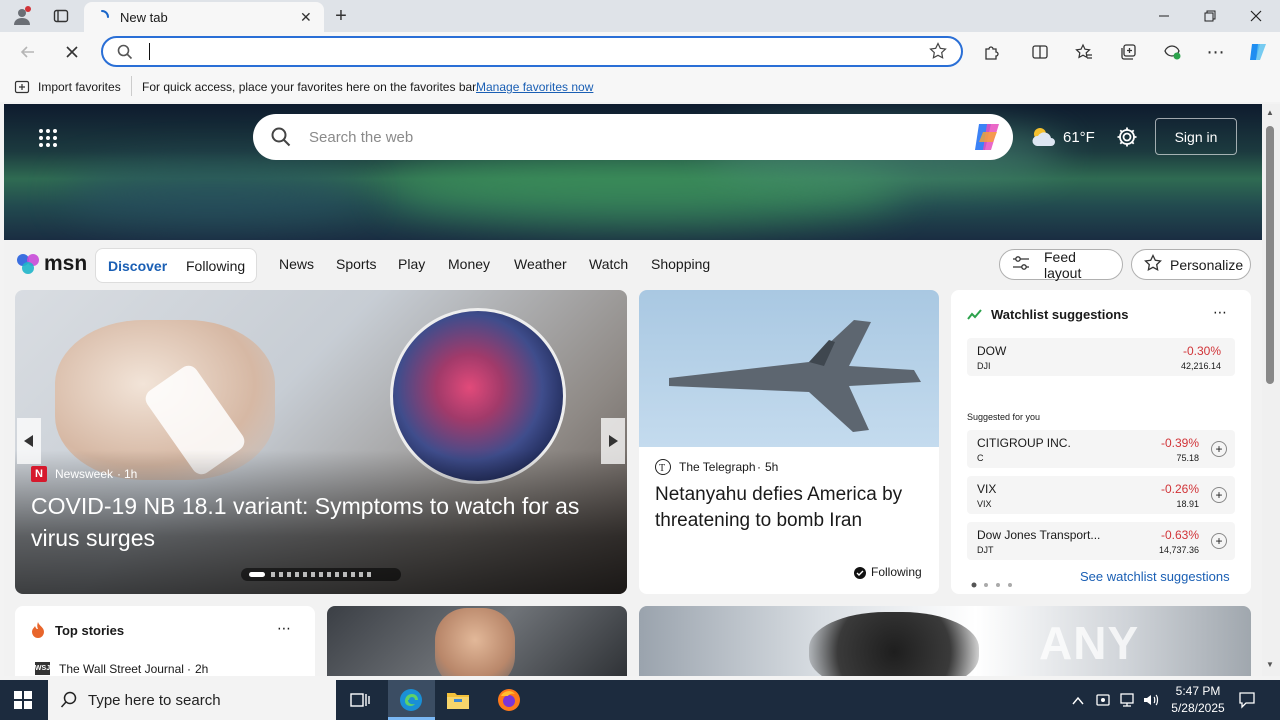  Describe the element at coordinates (938, 53) in the screenshot. I see `favorite-star-icon` at that location.